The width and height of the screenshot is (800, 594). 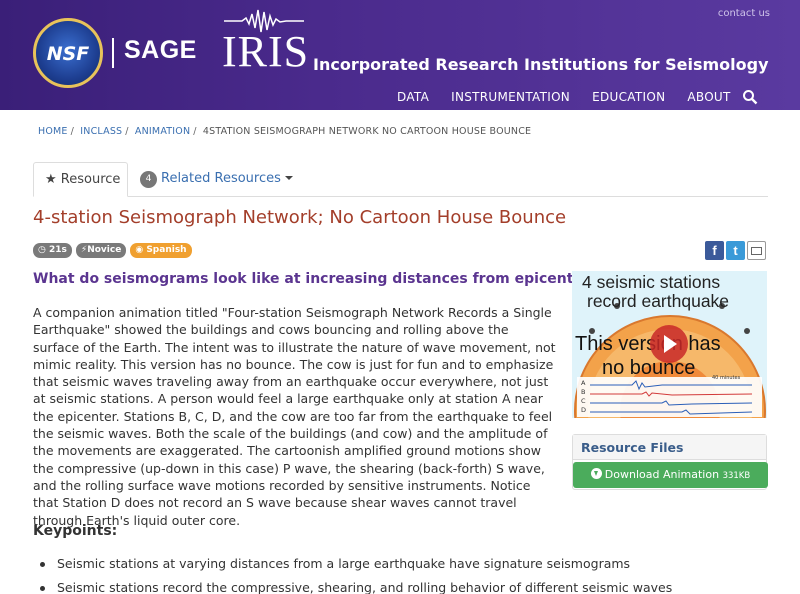 I want to click on main-nav: DATA INSTRUMENTATION EDUCATION ABOUT, so click(x=575, y=97).